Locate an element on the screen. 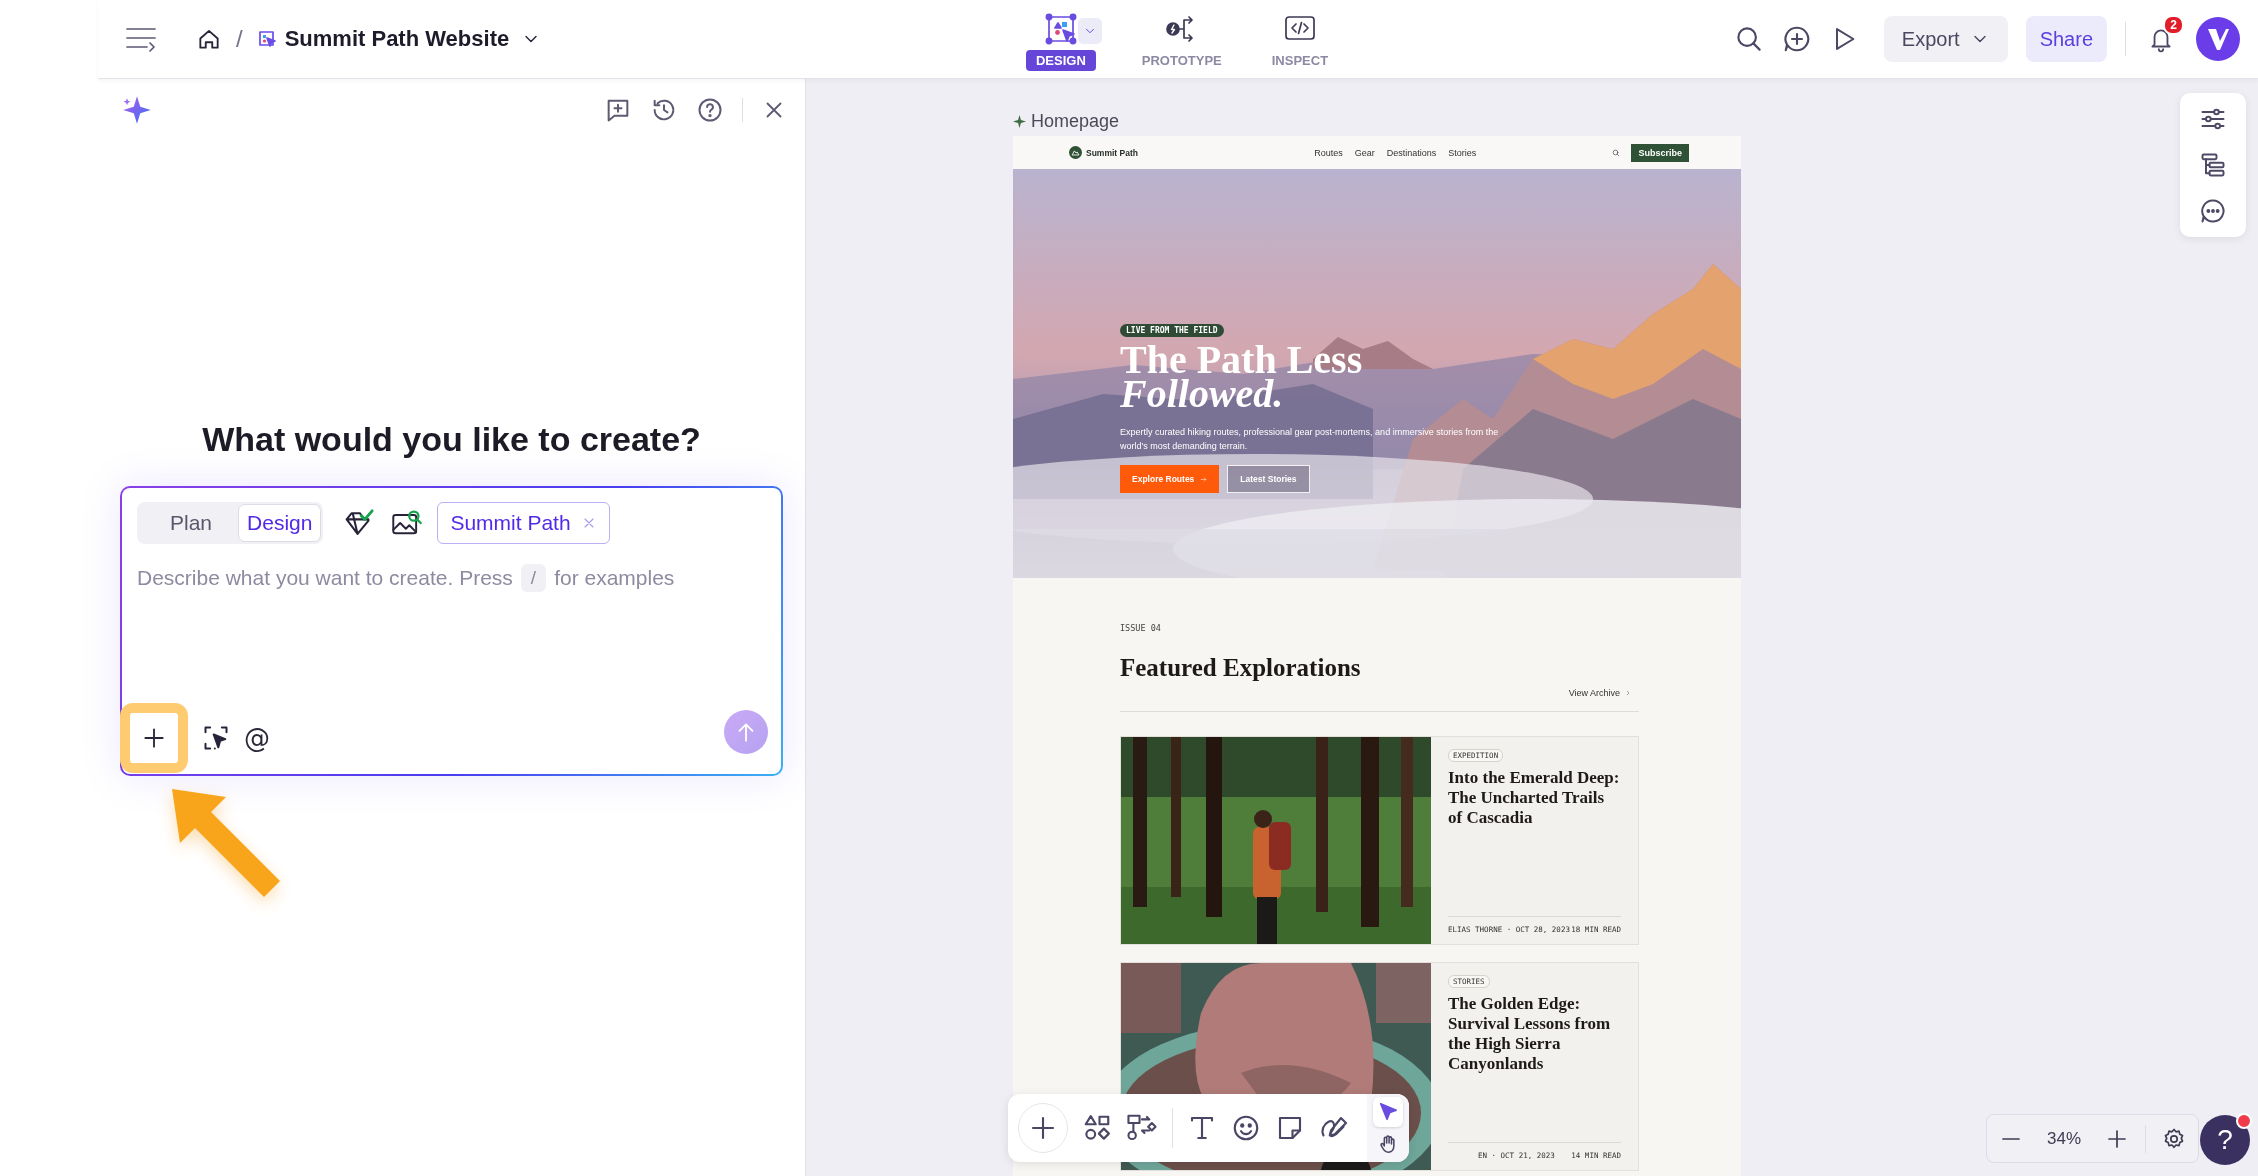 The image size is (2258, 1176). nav-link: Destinations is located at coordinates (1411, 152).